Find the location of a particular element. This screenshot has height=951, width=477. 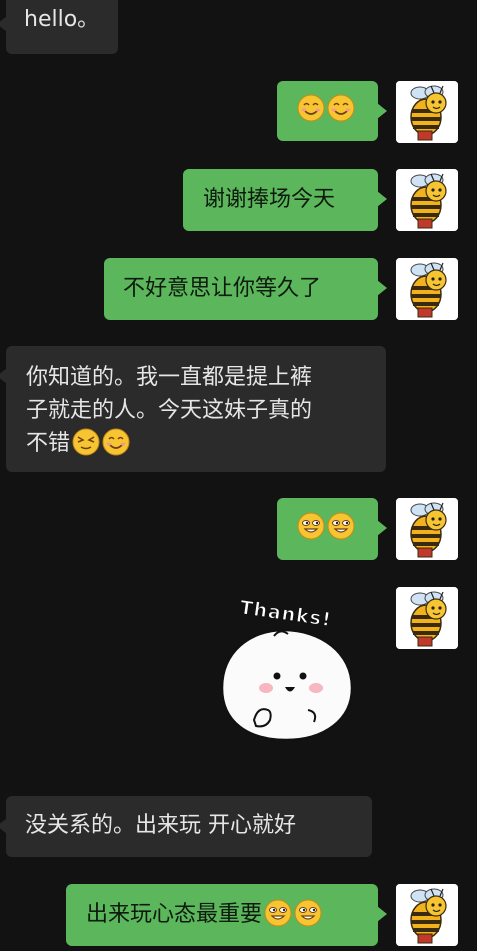

message-text: hello。 is located at coordinates (62, 19).